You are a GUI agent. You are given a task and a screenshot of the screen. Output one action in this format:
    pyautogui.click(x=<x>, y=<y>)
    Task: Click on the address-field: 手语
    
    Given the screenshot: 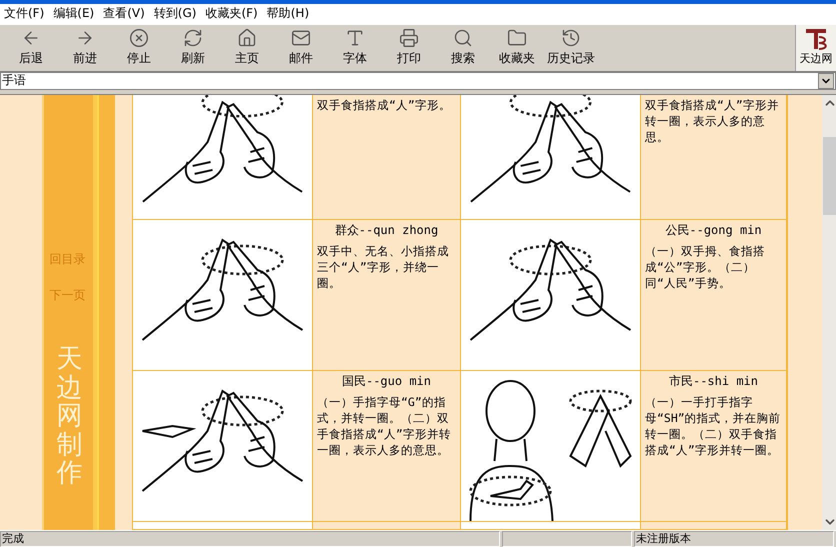 What is the action you would take?
    pyautogui.click(x=418, y=81)
    